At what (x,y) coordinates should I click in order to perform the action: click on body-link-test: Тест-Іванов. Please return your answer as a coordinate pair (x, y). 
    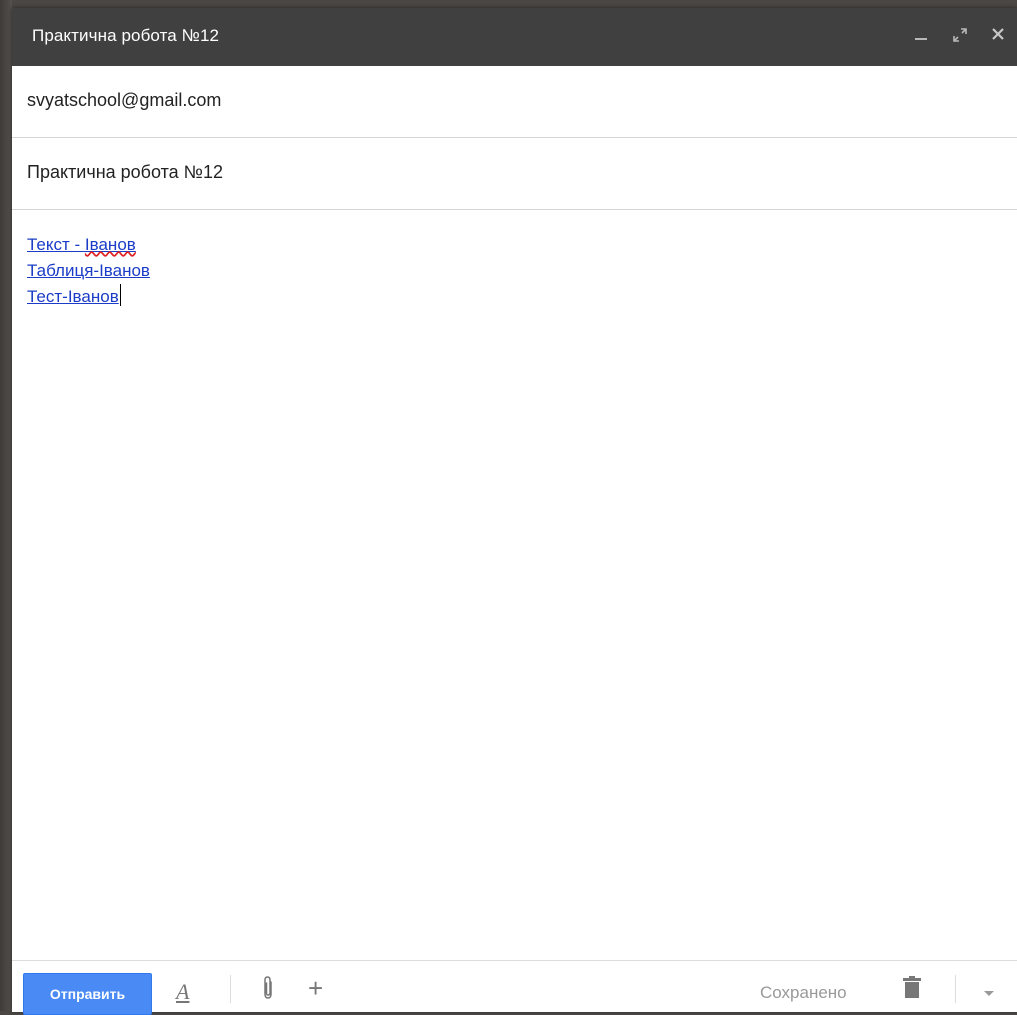
    Looking at the image, I should click on (74, 297).